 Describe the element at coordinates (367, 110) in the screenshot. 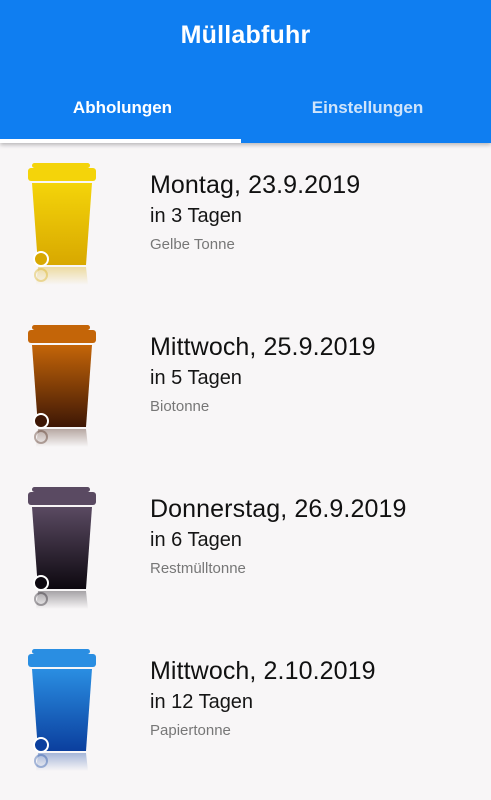

I see `tab-einstellungen: Einstellungen` at that location.